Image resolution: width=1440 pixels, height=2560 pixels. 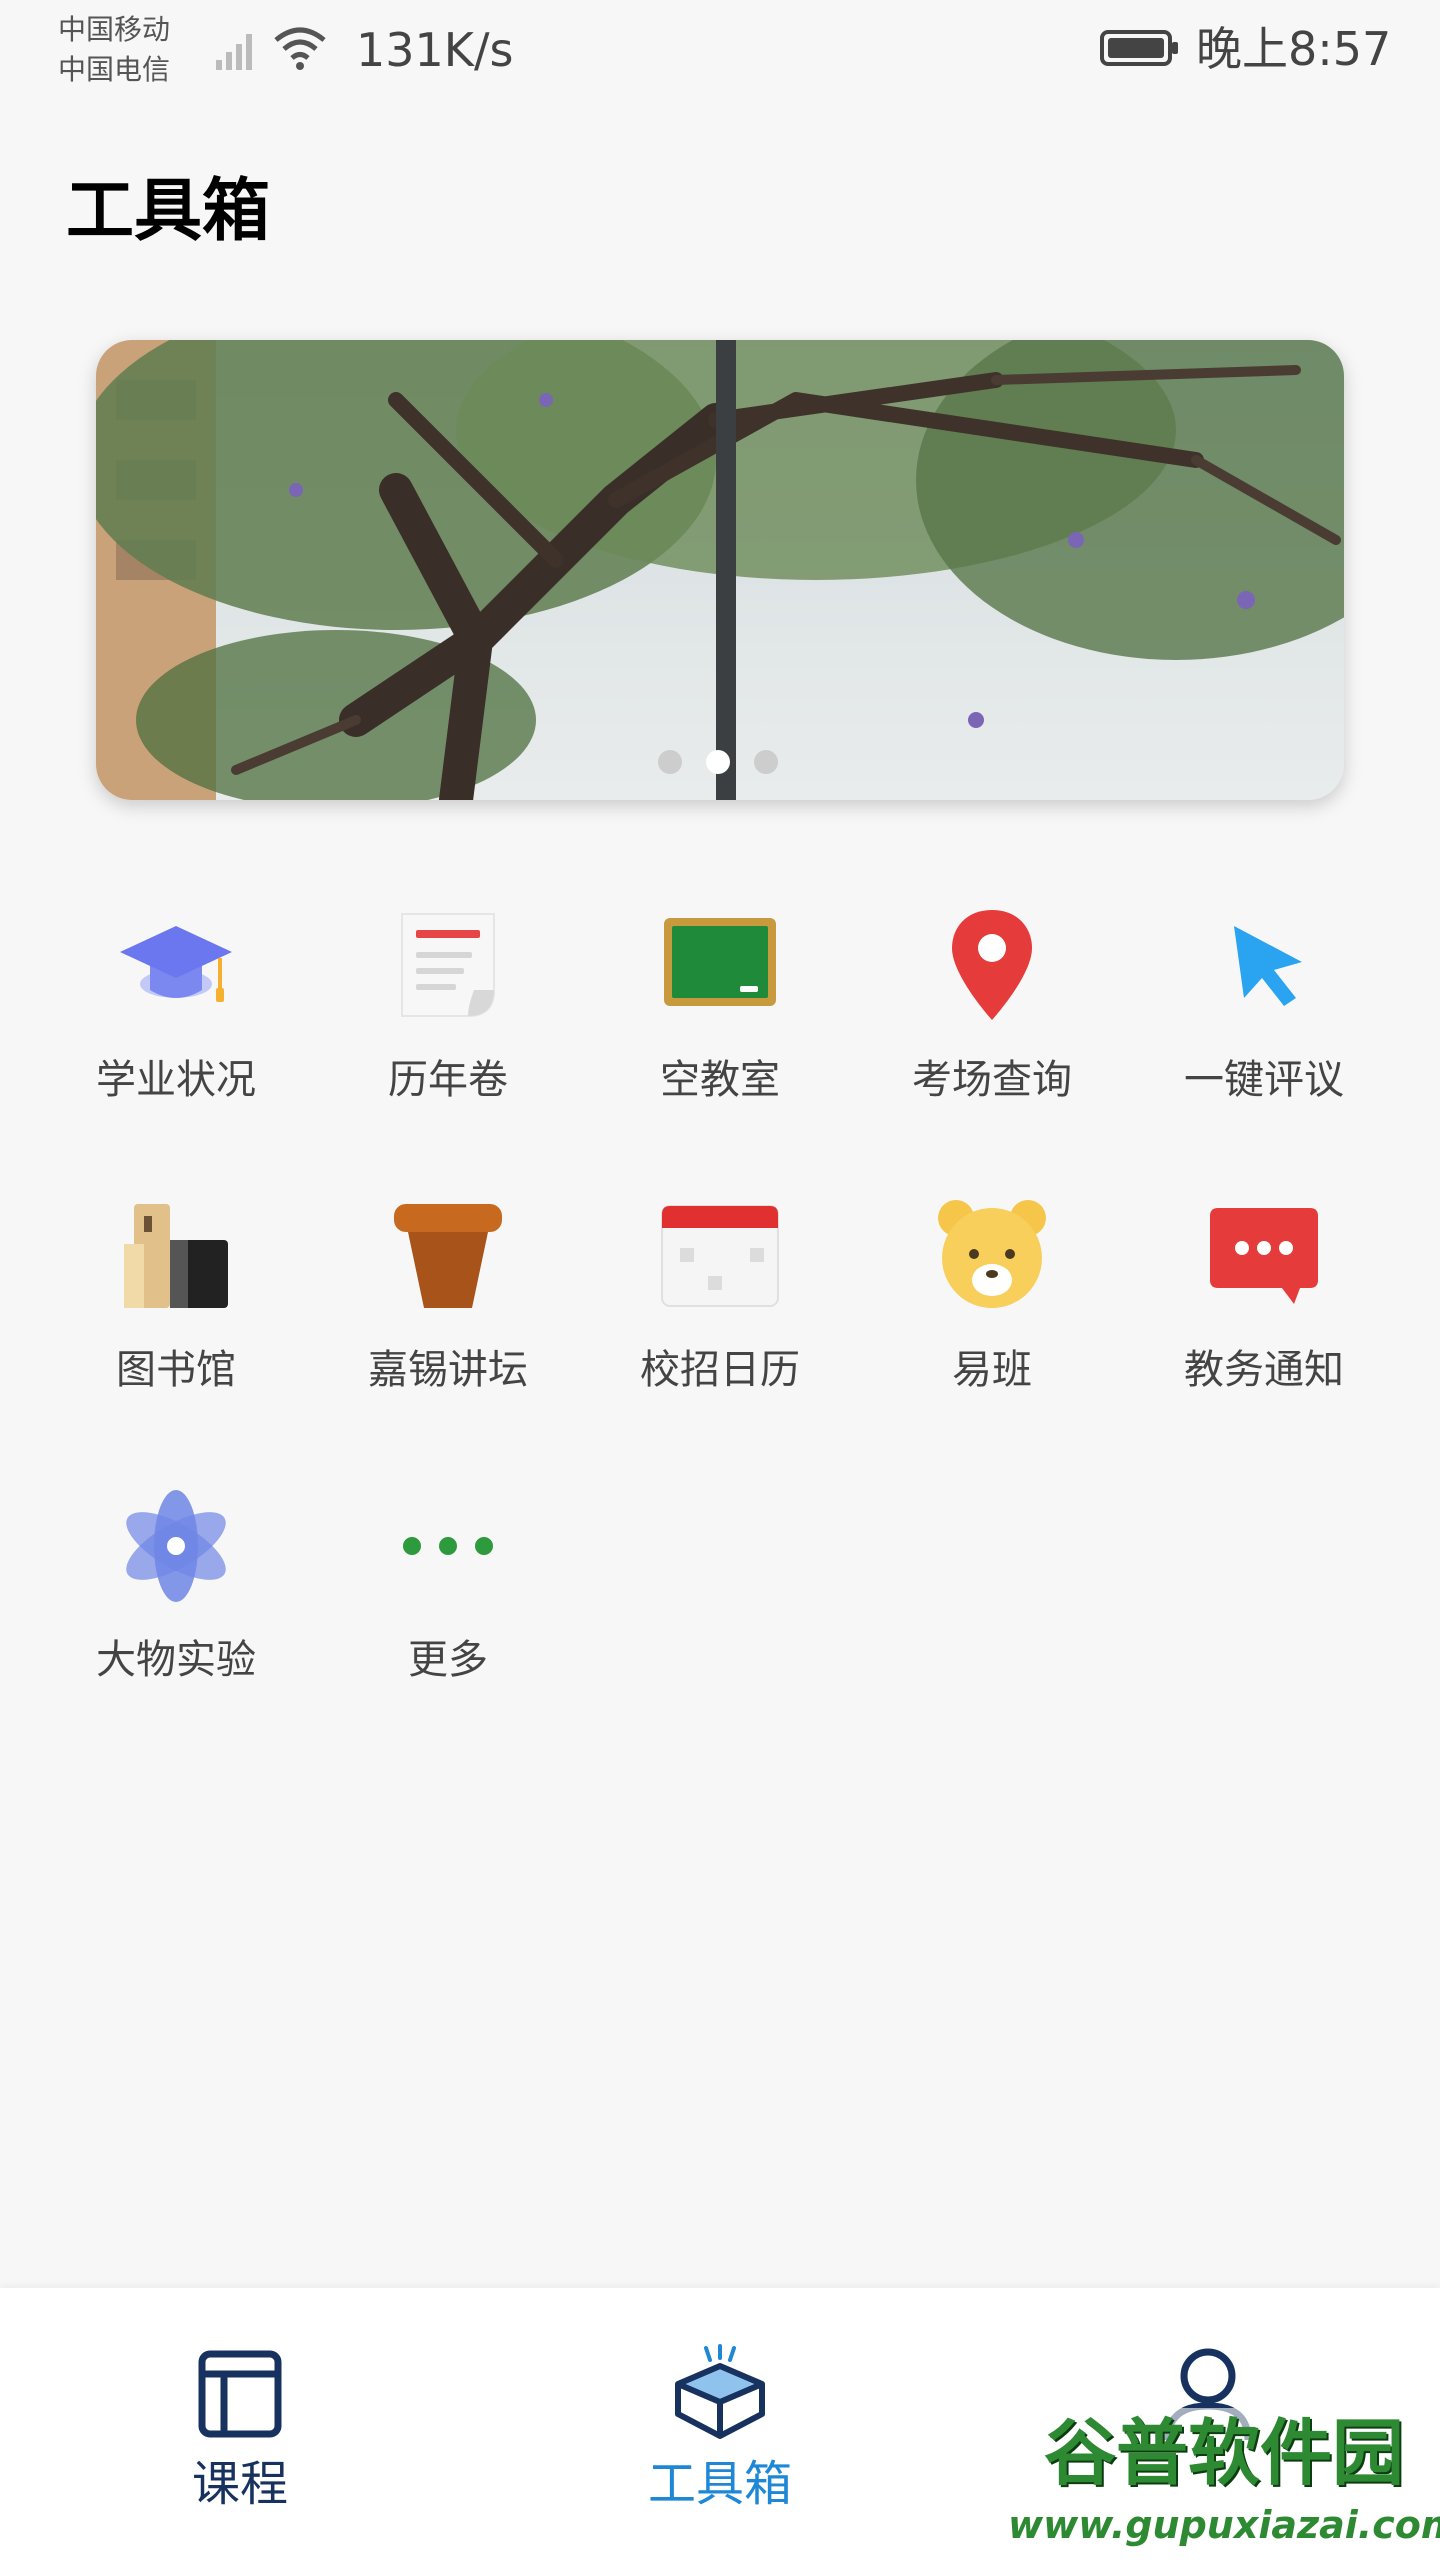 What do you see at coordinates (1264, 1256) in the screenshot?
I see `message-bubble-icon` at bounding box center [1264, 1256].